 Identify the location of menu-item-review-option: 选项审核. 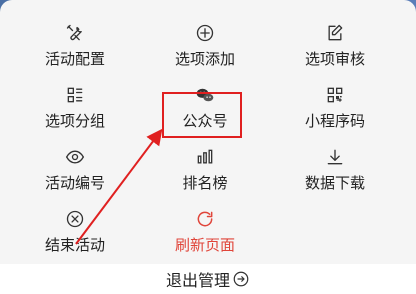
(335, 53).